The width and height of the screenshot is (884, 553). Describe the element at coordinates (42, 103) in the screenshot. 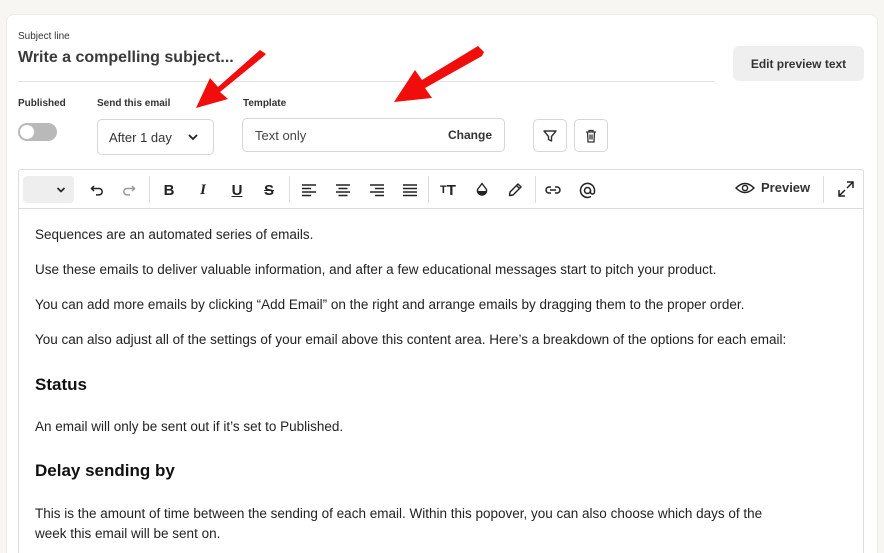

I see `published-label: Published` at that location.